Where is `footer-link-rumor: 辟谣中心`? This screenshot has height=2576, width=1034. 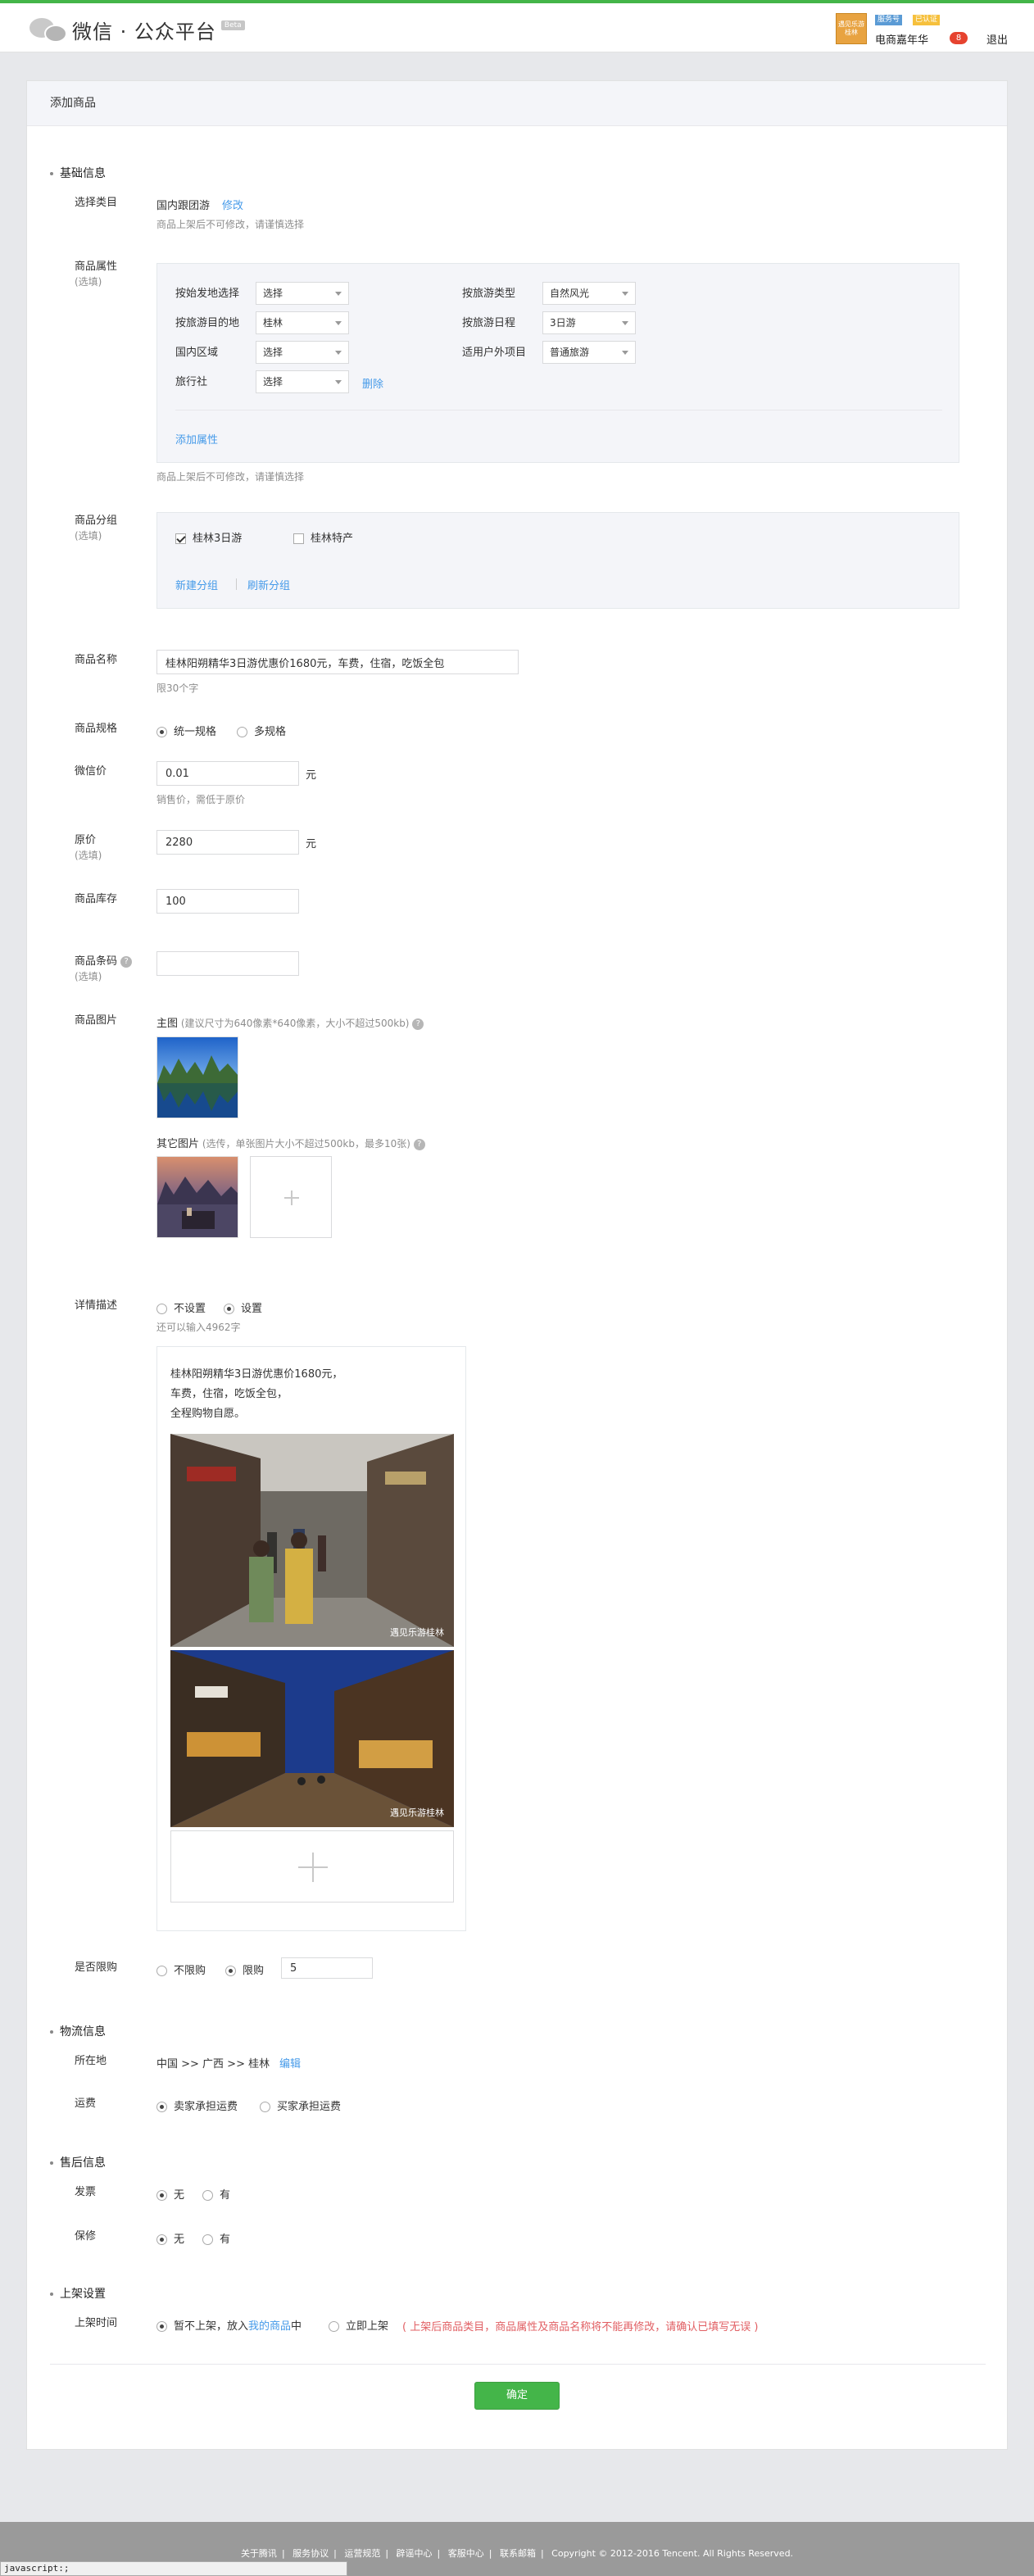 footer-link-rumor: 辟谣中心 is located at coordinates (415, 2553).